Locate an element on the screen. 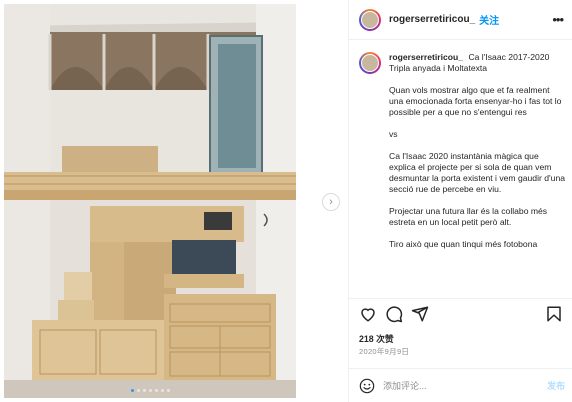 The image size is (572, 402). heart-icon is located at coordinates (368, 314).